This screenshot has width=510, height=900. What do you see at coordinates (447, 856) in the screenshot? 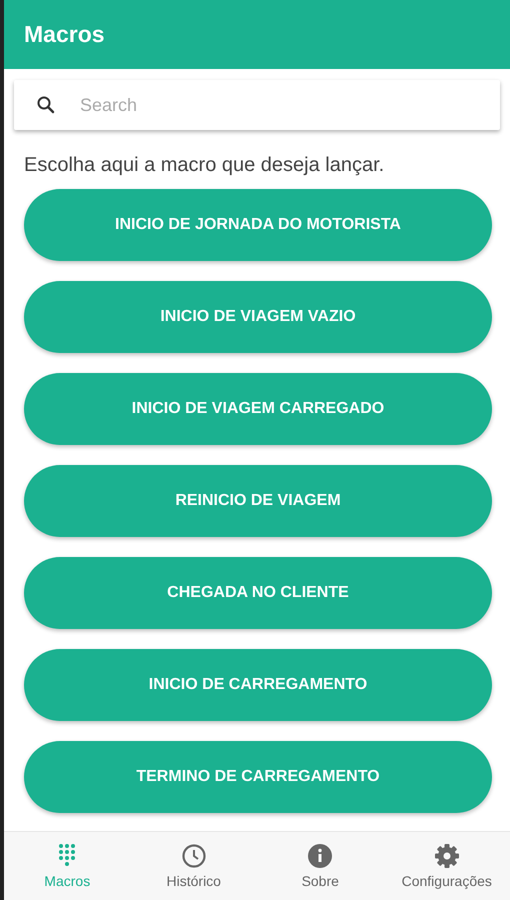
I see `settings-icon` at bounding box center [447, 856].